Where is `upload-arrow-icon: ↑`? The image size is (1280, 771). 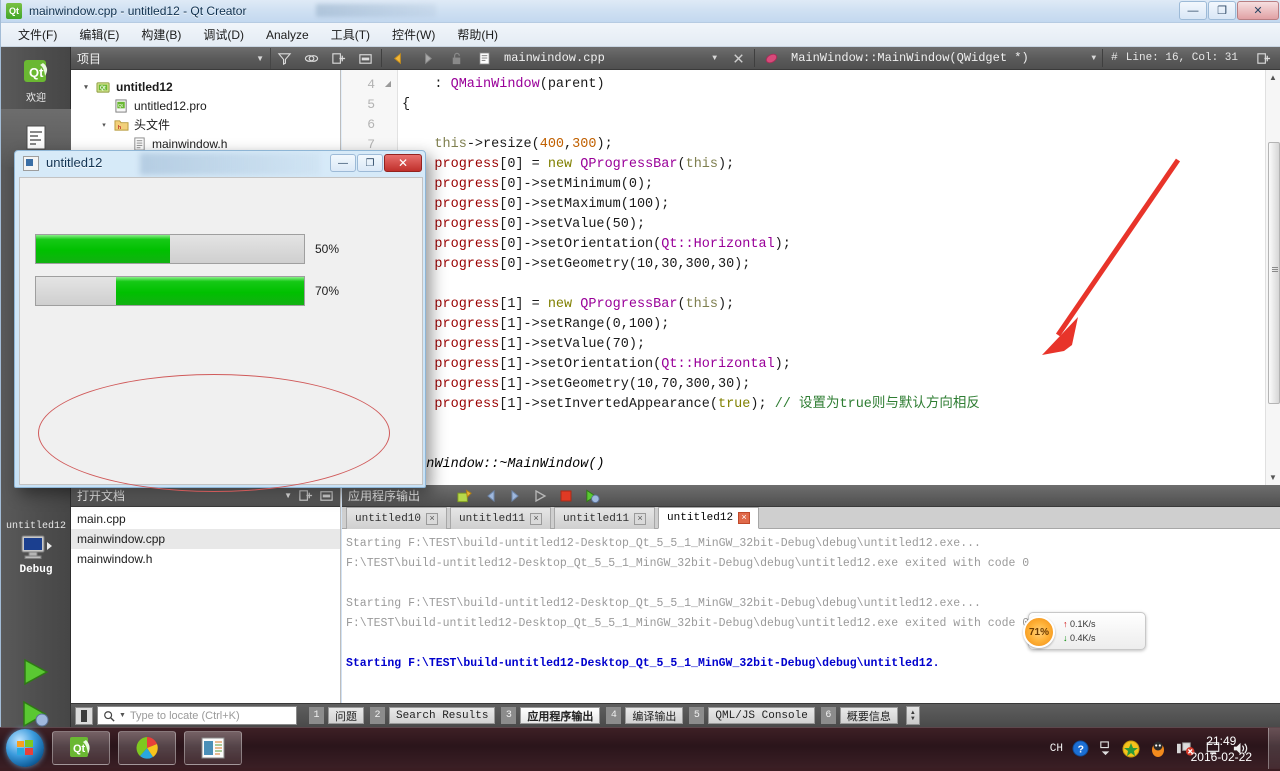 upload-arrow-icon: ↑ is located at coordinates (1065, 624).